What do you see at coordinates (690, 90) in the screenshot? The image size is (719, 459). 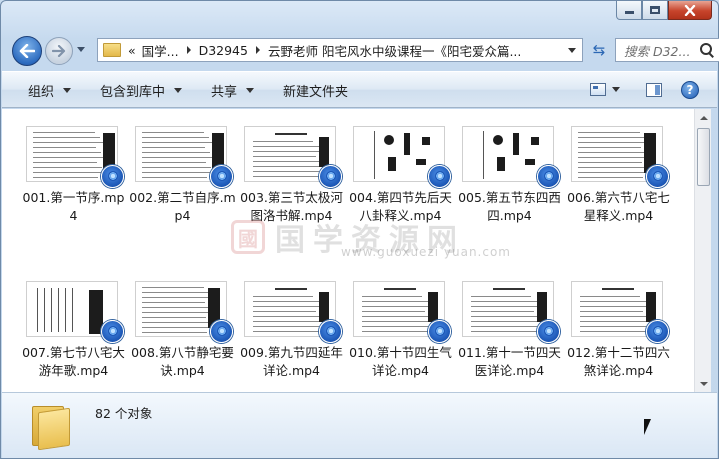 I see `help-icon: ?` at bounding box center [690, 90].